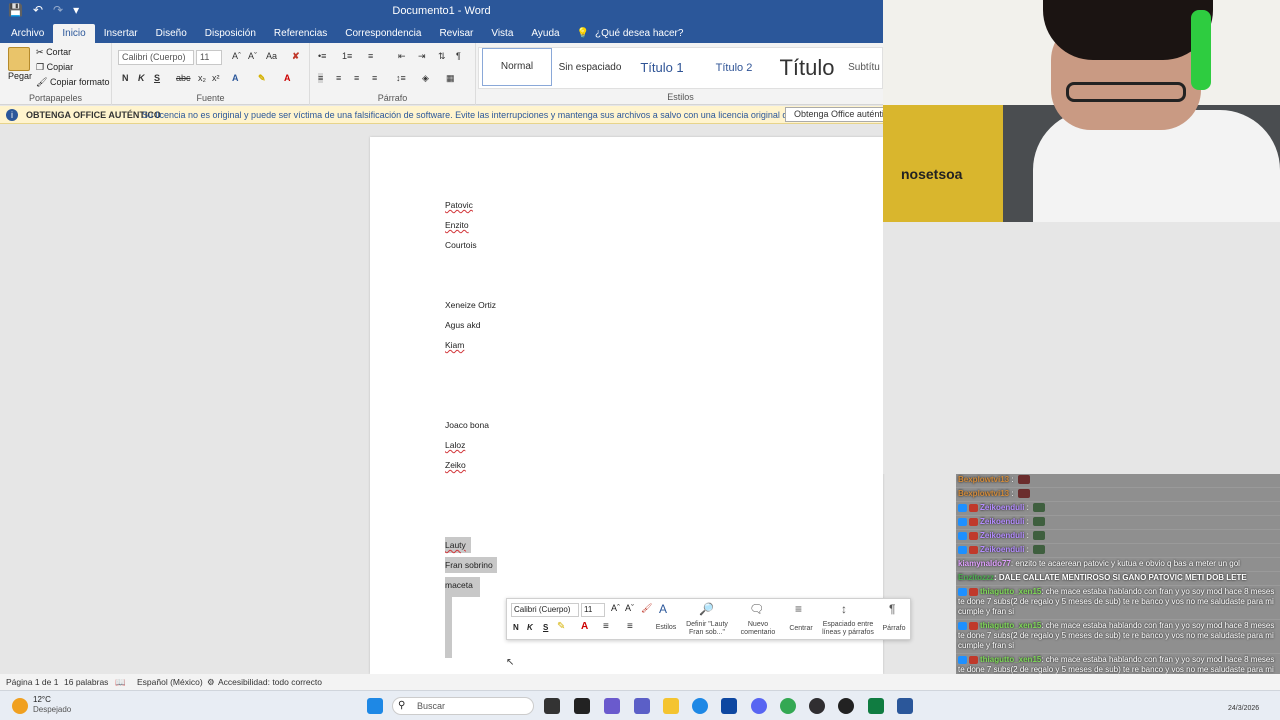 The width and height of the screenshot is (1280, 720). I want to click on shrink-font-icon: Aˇ, so click(252, 56).